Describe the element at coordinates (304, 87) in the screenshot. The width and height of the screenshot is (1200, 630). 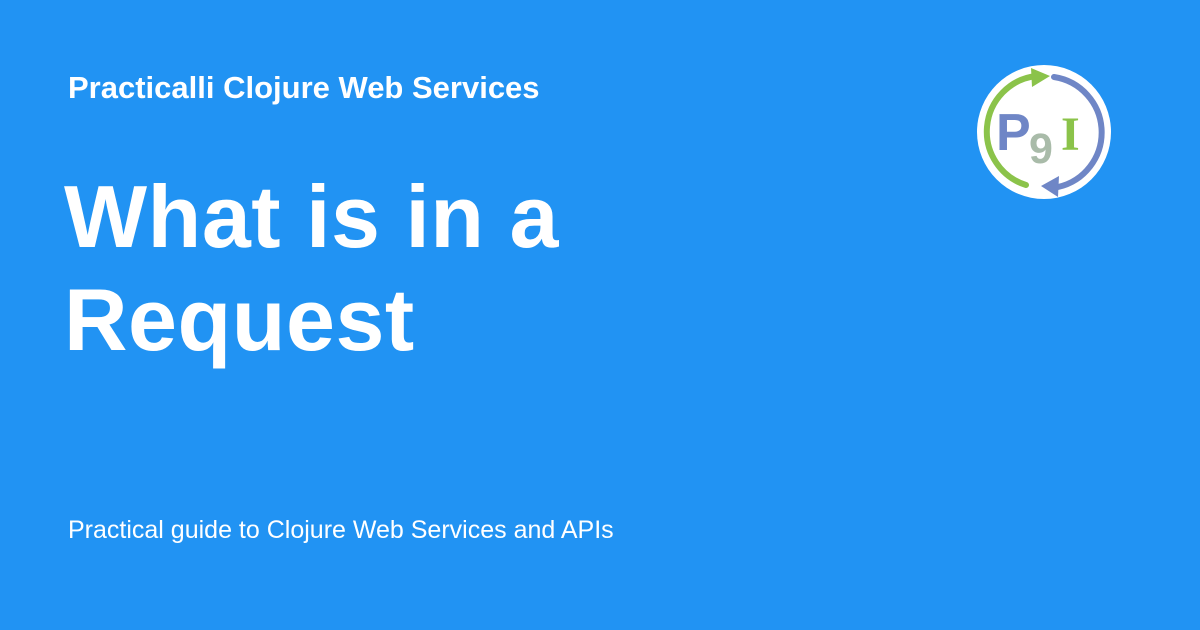
I see `site-name: Practicalli Clojure Web Services` at that location.